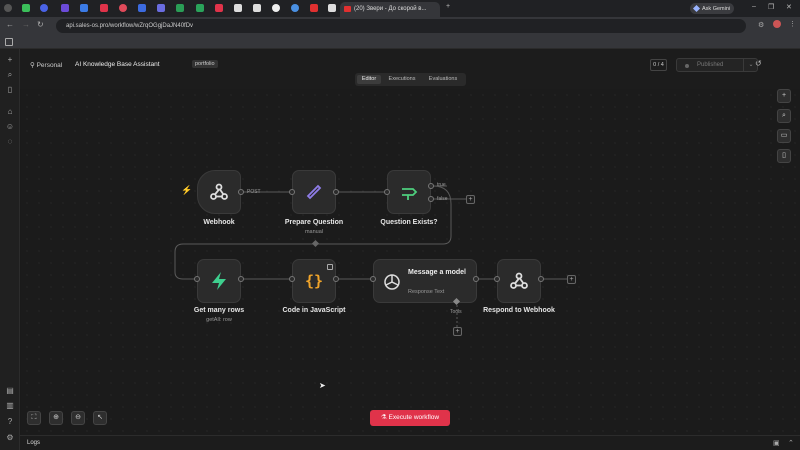 The width and height of the screenshot is (800, 450). What do you see at coordinates (292, 279) in the screenshot?
I see `code-input-port` at bounding box center [292, 279].